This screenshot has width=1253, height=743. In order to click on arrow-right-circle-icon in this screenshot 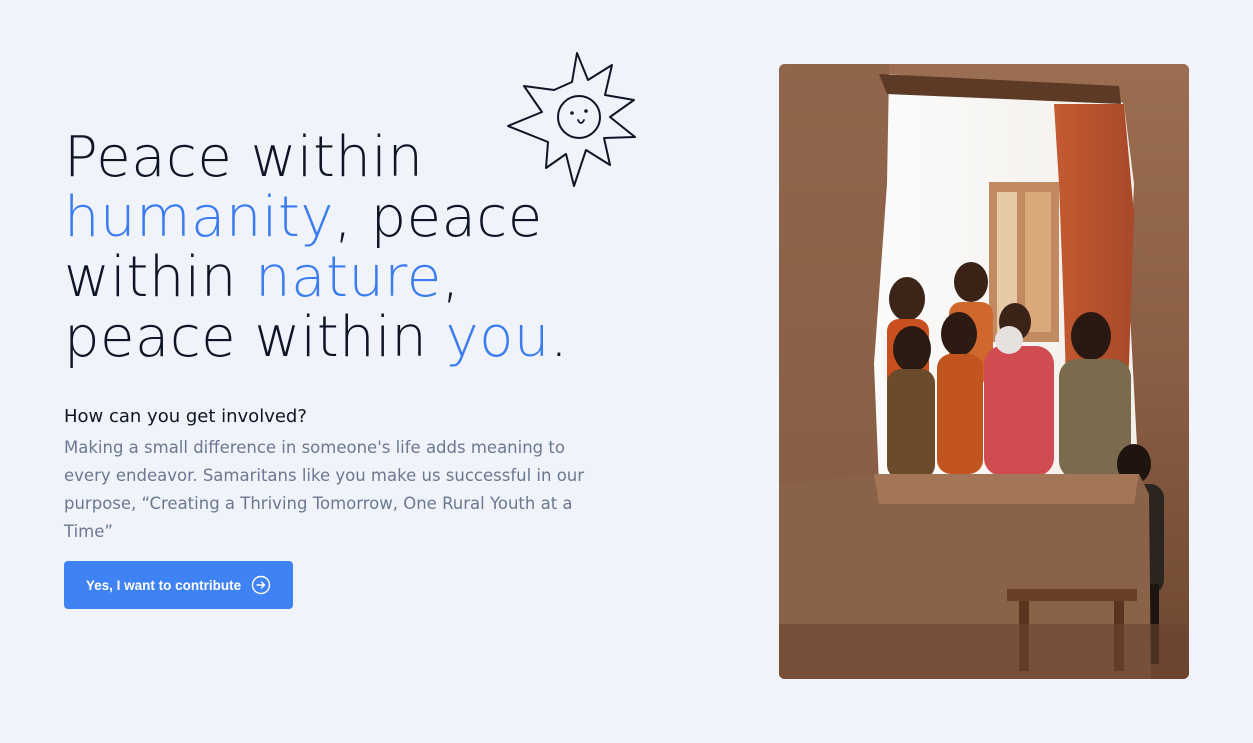, I will do `click(261, 585)`.